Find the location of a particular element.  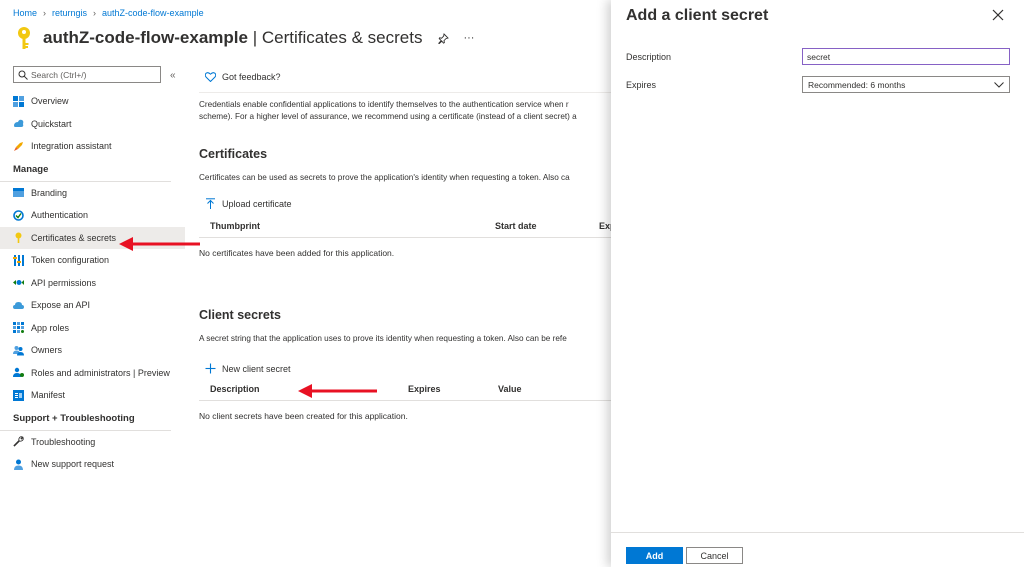

column-description: Description is located at coordinates (235, 389).